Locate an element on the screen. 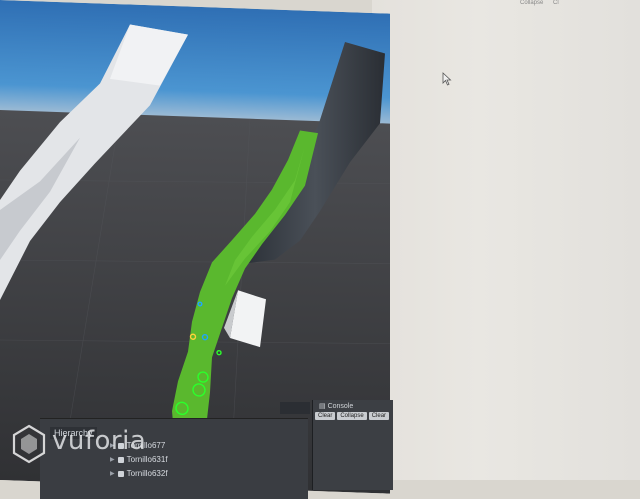  tab-console: ▤ Console is located at coordinates (336, 406).